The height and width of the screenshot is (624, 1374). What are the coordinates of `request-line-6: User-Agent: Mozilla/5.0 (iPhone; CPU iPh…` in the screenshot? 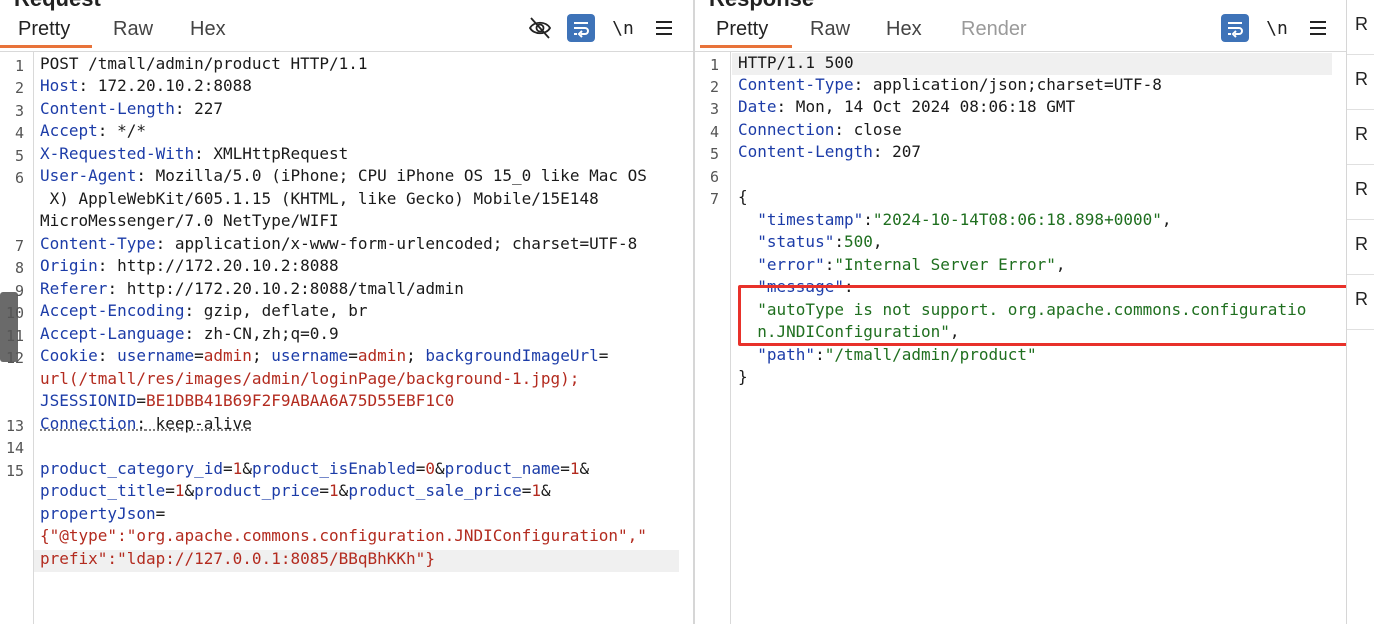 It's located at (343, 175).